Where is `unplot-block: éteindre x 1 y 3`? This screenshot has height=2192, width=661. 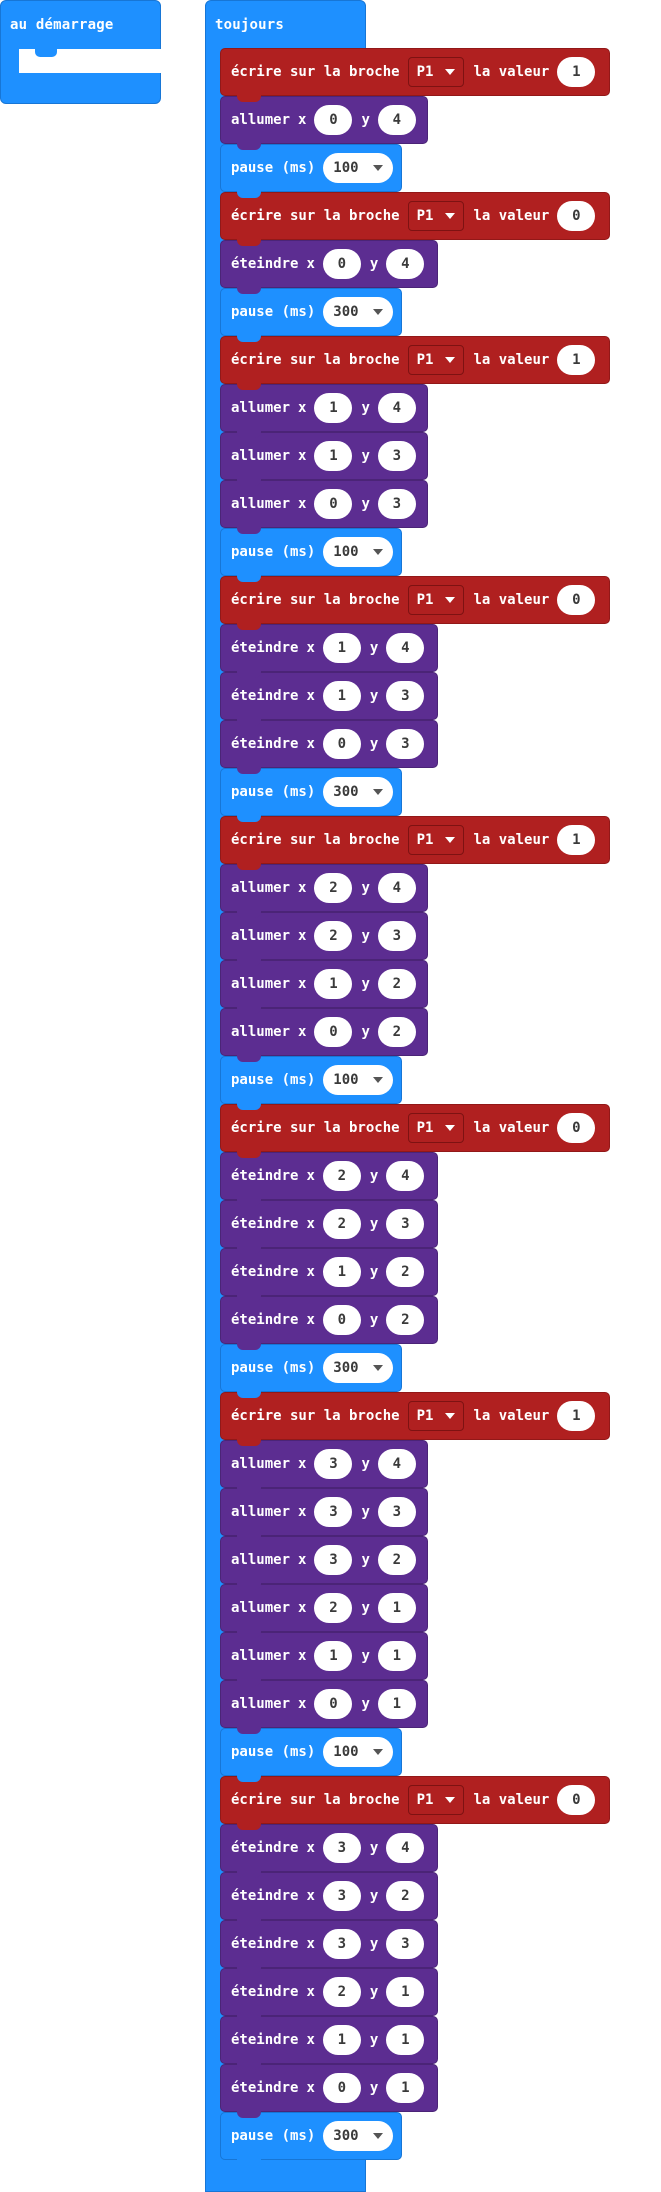
unplot-block: éteindre x 1 y 3 is located at coordinates (329, 699).